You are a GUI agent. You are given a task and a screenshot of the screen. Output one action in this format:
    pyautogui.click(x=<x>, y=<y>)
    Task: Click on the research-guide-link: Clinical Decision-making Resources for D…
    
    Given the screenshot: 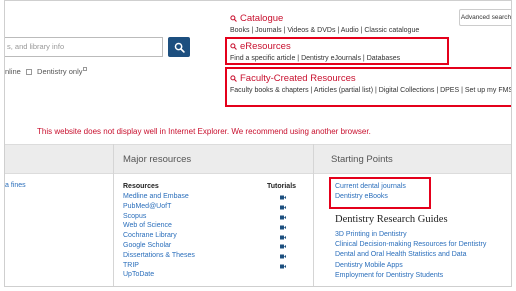 What is the action you would take?
    pyautogui.click(x=410, y=245)
    